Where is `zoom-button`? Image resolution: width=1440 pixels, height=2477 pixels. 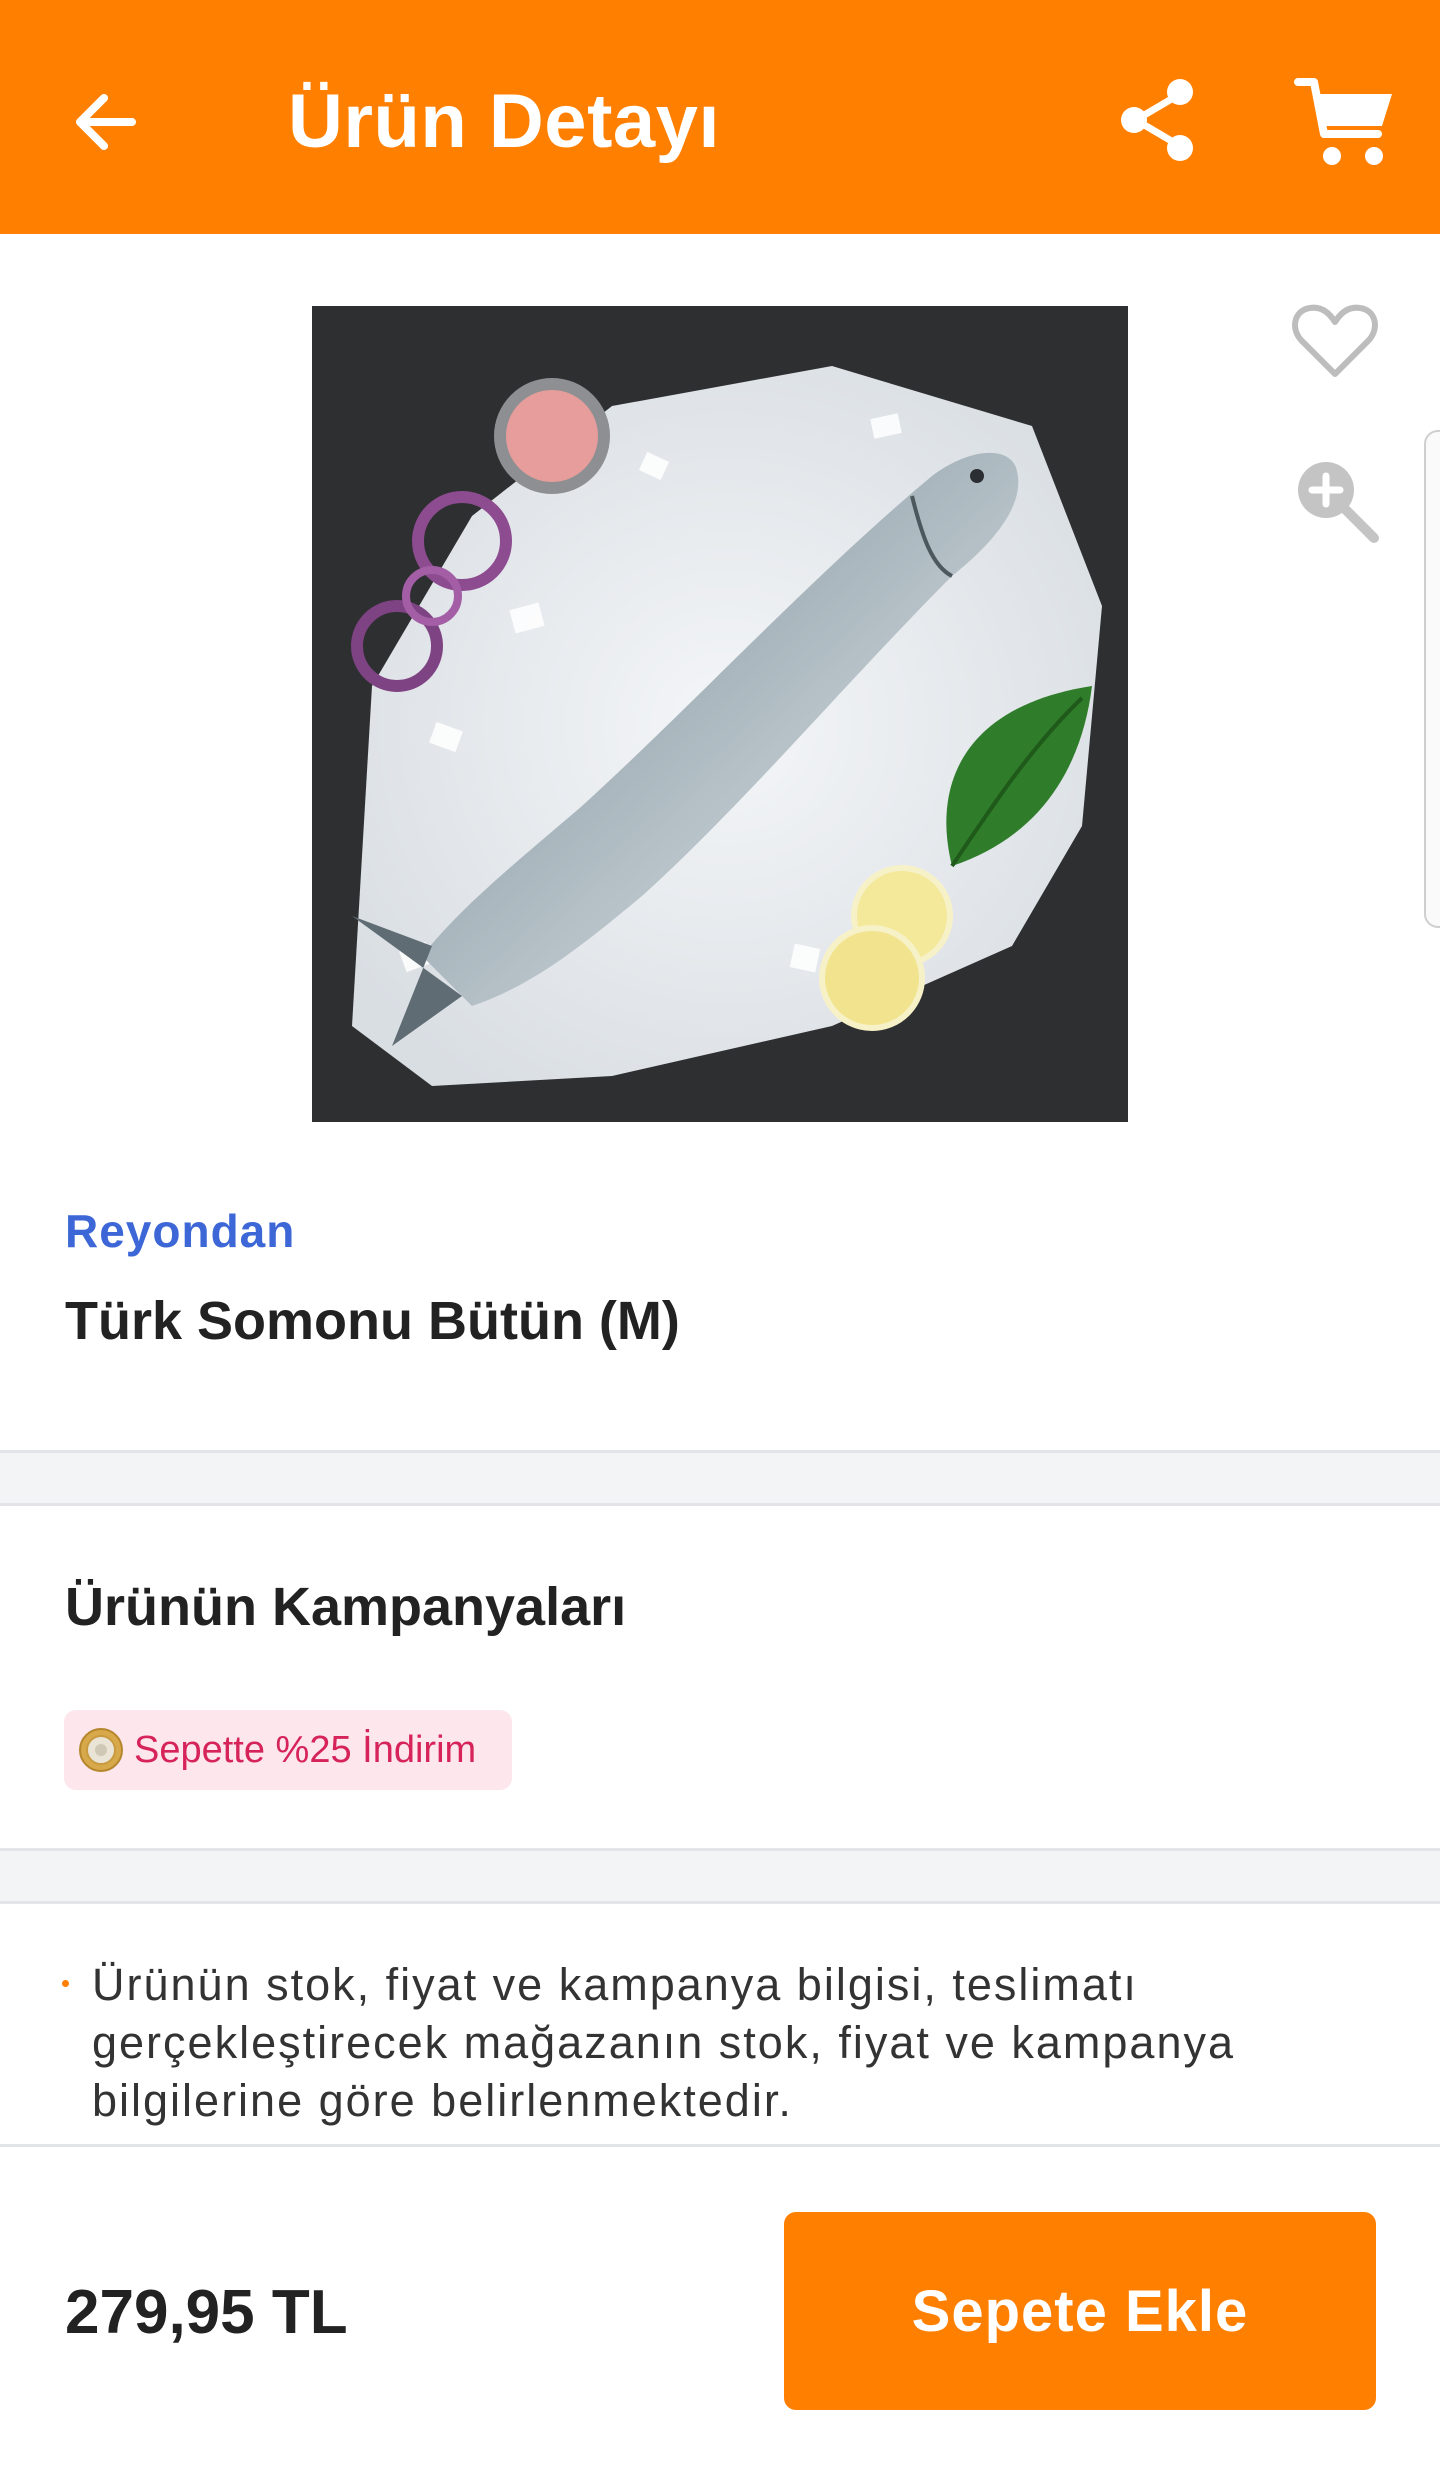 zoom-button is located at coordinates (1336, 500).